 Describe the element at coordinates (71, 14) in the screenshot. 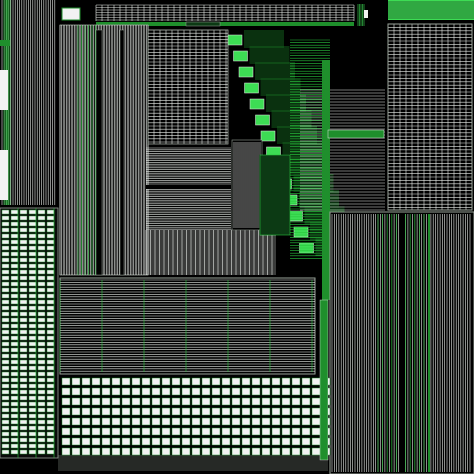

I see `top-pad-block` at that location.